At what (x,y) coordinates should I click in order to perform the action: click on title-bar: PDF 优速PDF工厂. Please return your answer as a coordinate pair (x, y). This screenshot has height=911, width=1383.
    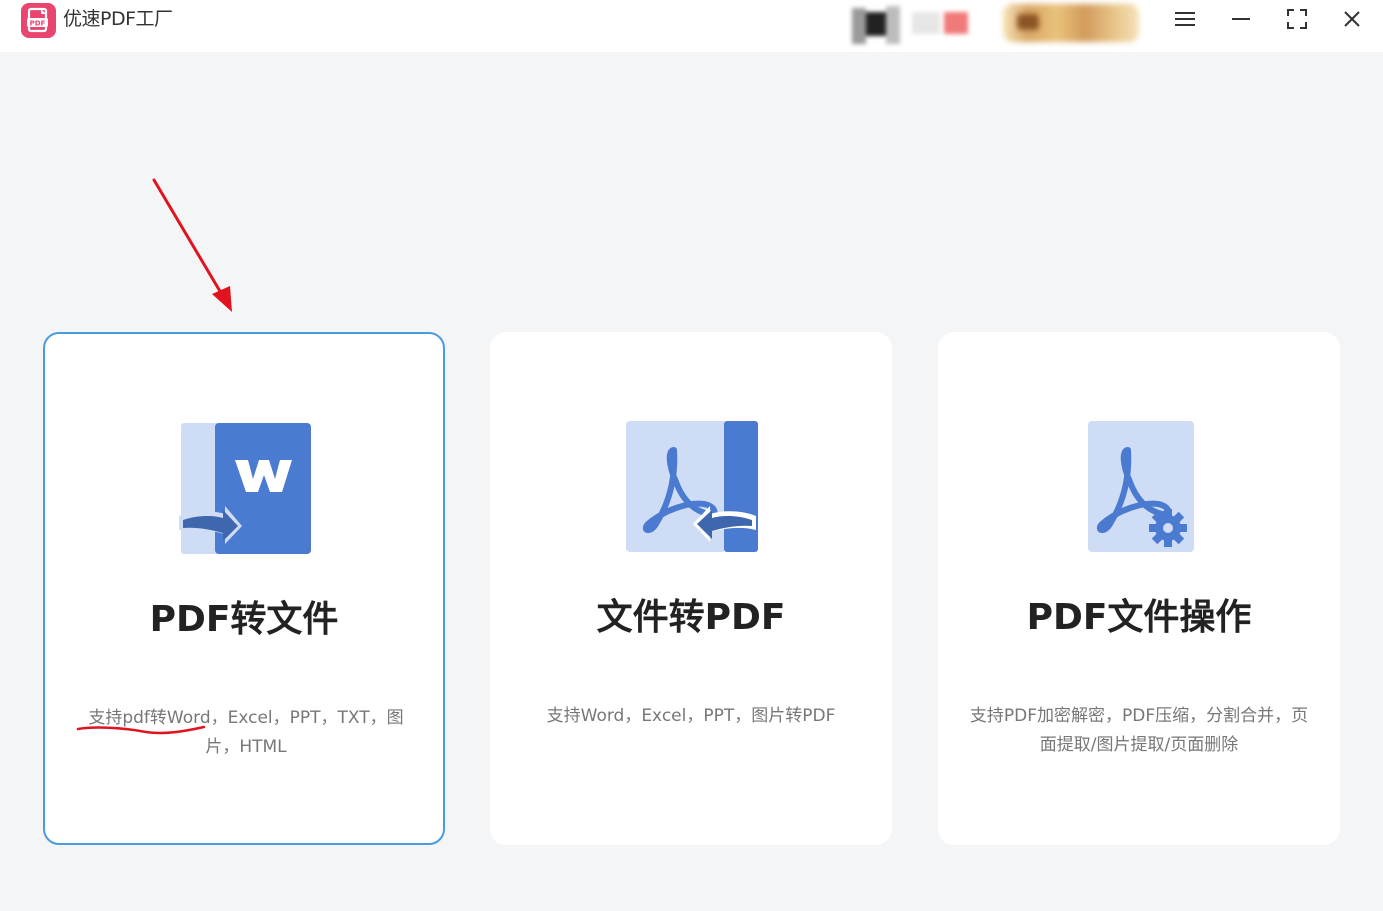
    Looking at the image, I should click on (691, 26).